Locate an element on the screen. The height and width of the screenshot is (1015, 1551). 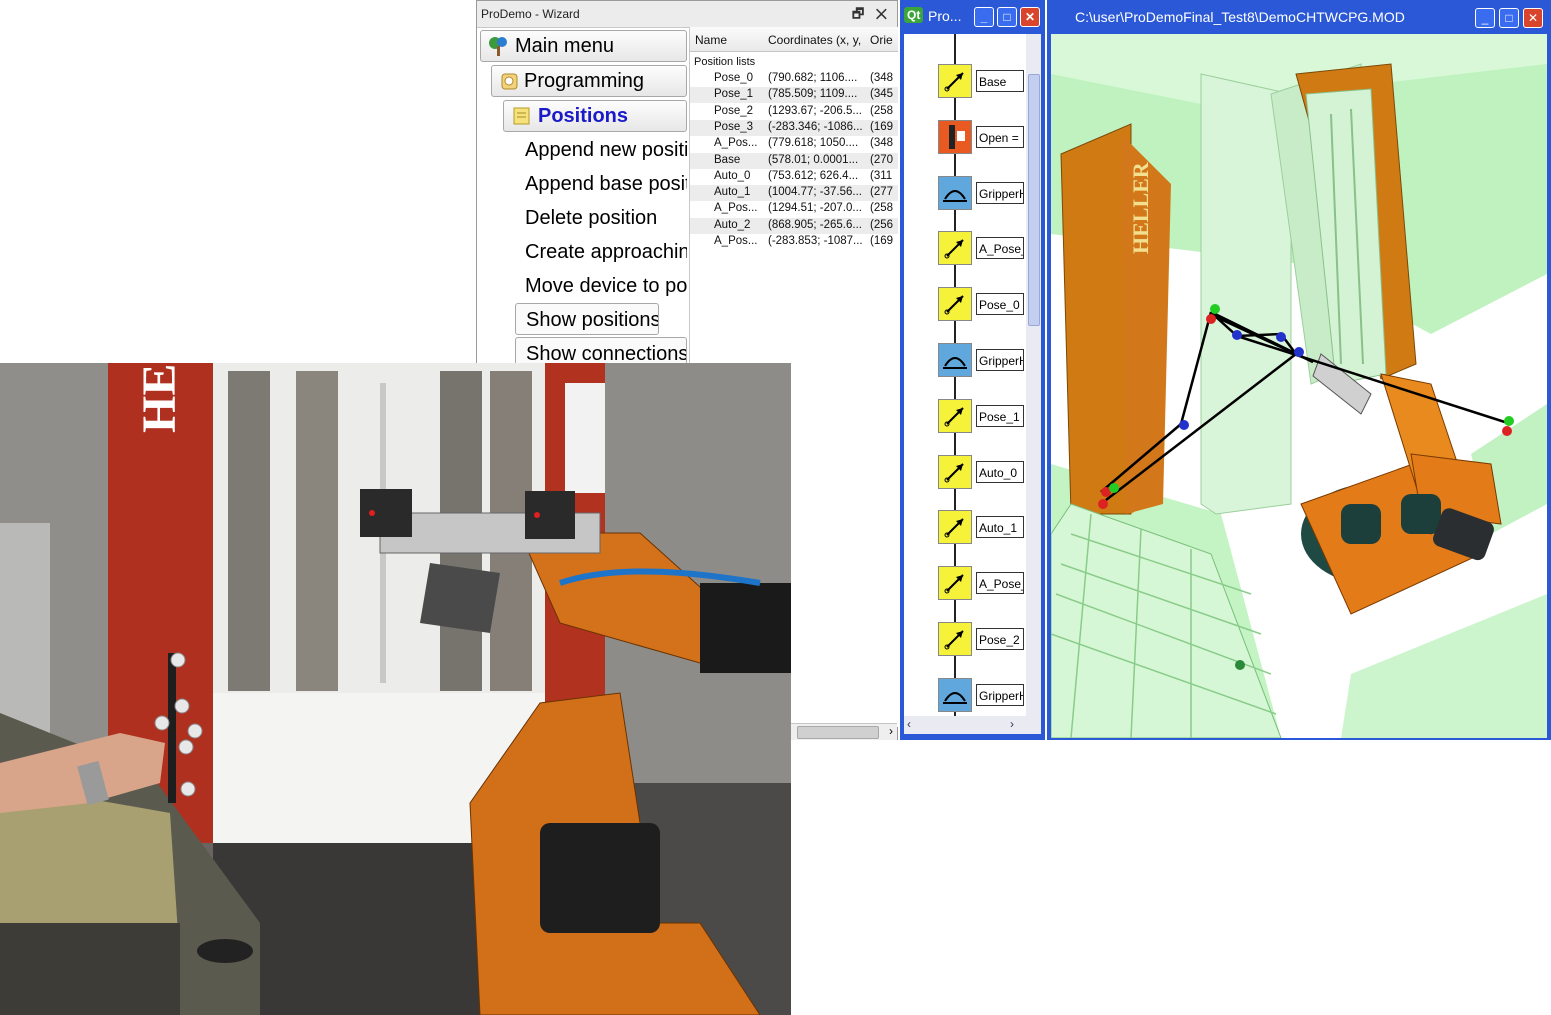
flow-step-label: Pose_0 is located at coordinates (1000, 304).